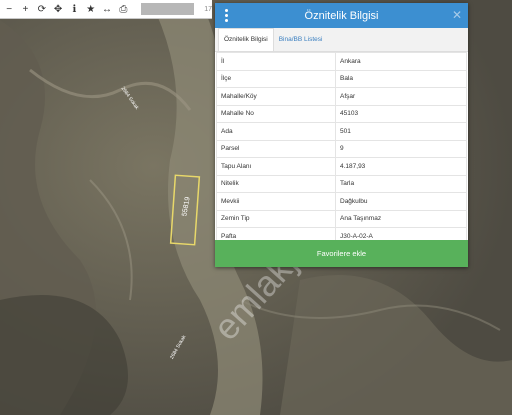  Describe the element at coordinates (276, 201) in the screenshot. I see `attribute-key: Mevkii` at that location.